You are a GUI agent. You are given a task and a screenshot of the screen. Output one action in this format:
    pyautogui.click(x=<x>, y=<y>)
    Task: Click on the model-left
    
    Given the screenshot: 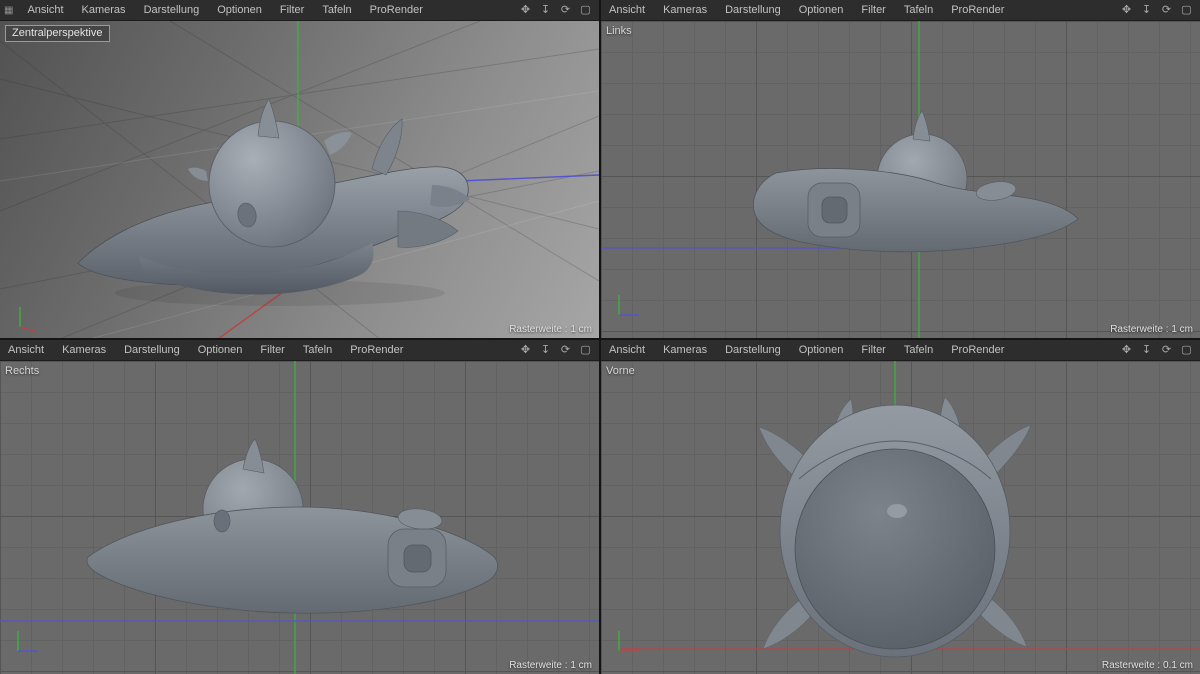 What is the action you would take?
    pyautogui.click(x=915, y=181)
    